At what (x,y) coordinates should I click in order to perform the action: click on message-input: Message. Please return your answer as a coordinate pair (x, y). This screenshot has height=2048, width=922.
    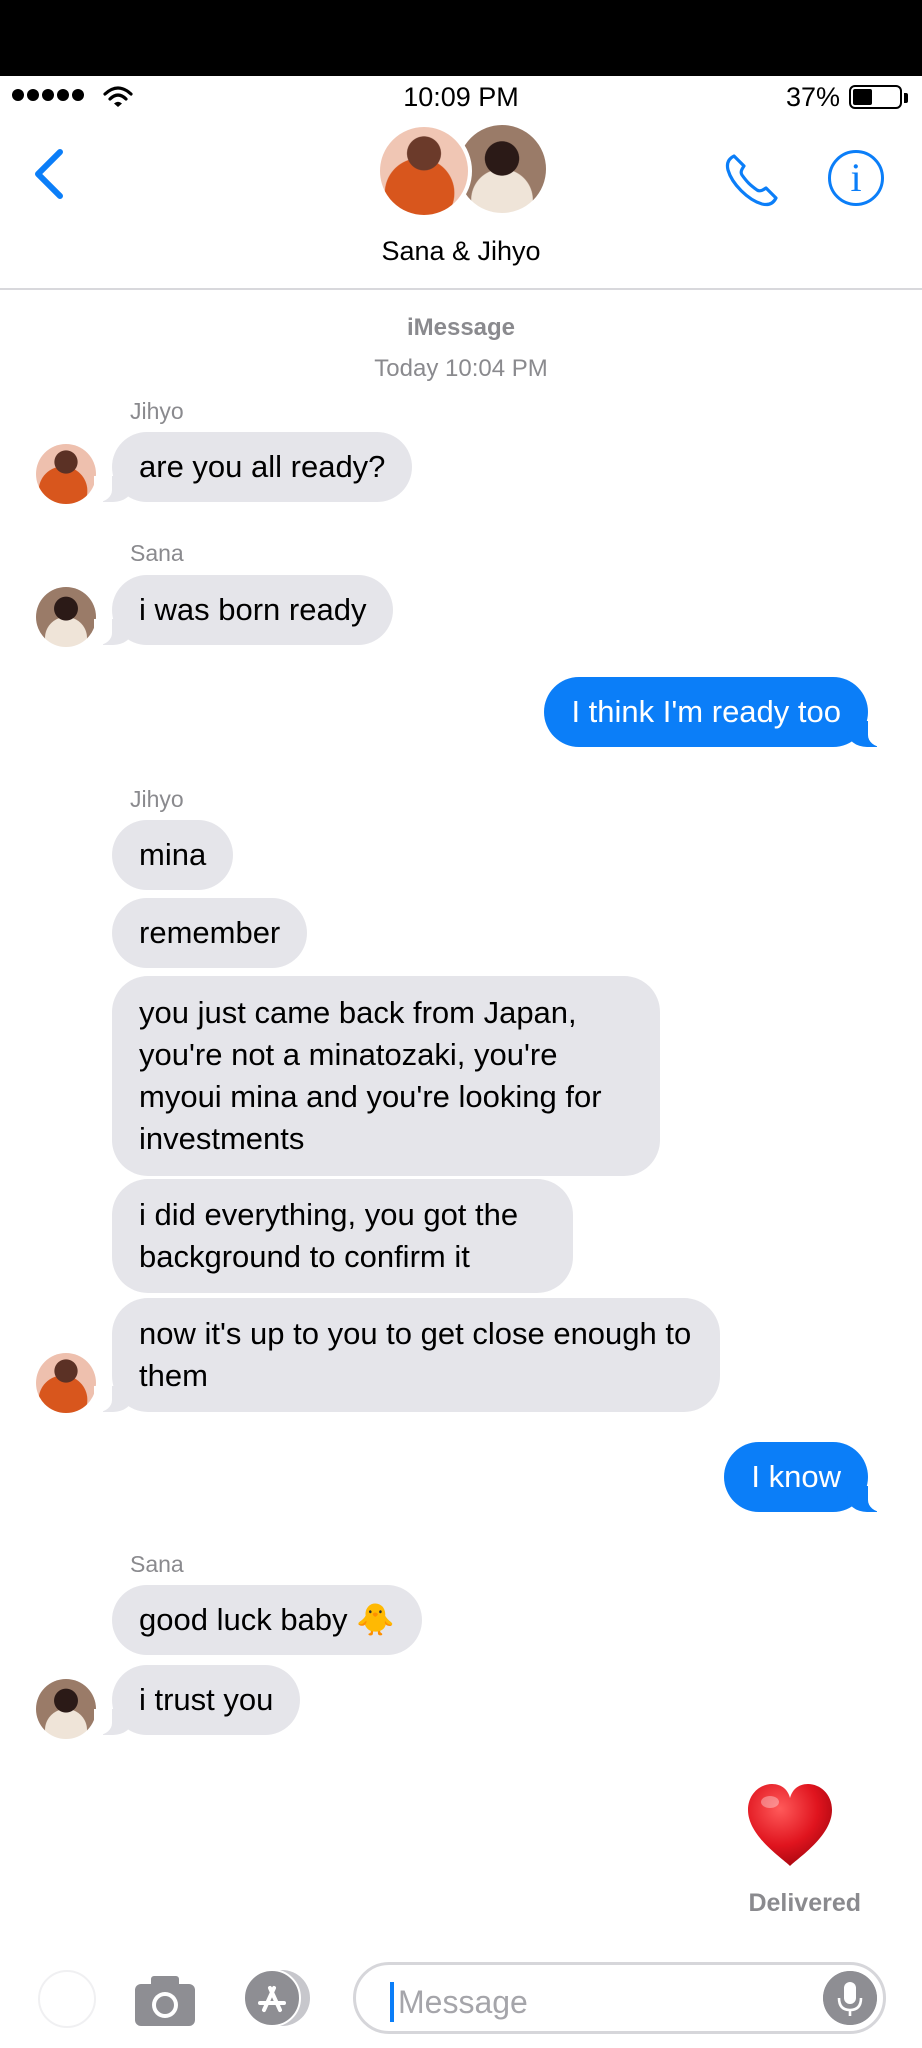
    Looking at the image, I should click on (619, 1998).